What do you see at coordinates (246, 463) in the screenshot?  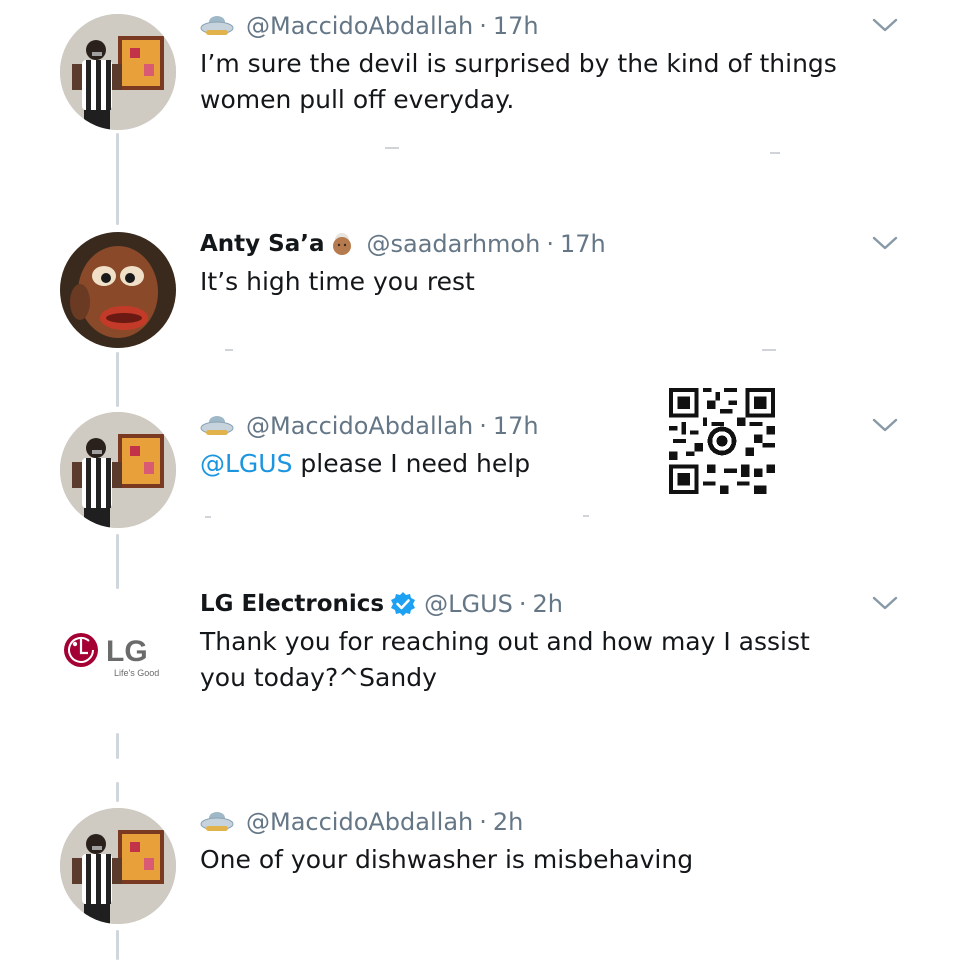 I see `mention-link: @LGUS` at bounding box center [246, 463].